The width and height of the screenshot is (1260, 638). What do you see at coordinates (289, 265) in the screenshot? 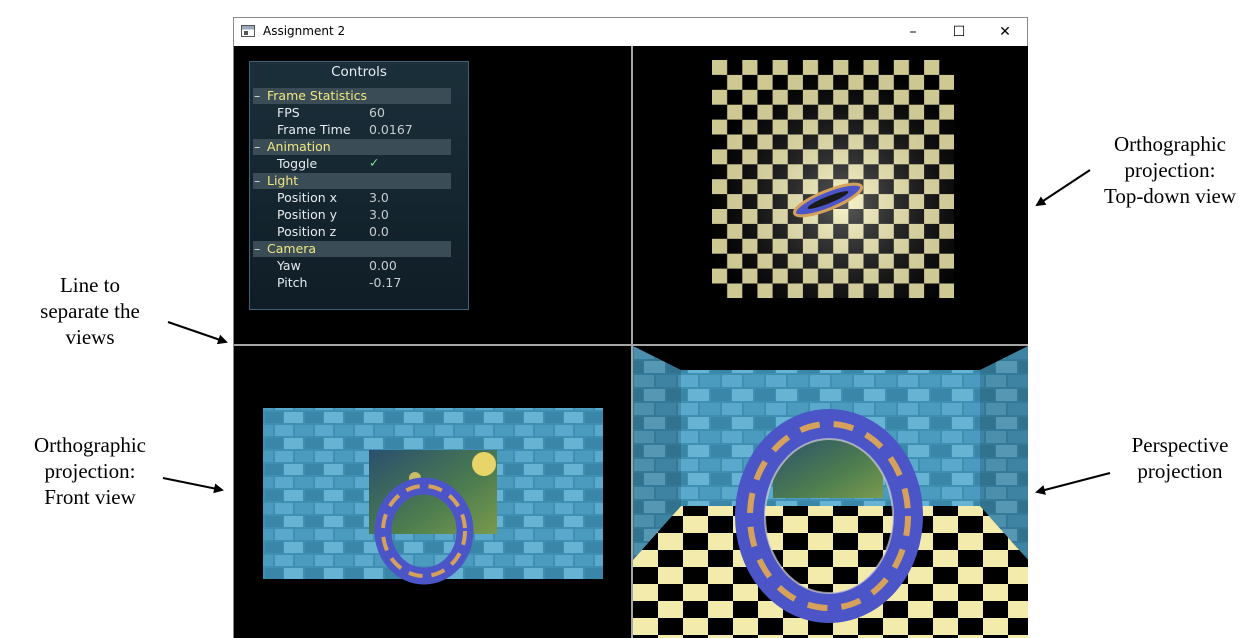
I see `yaw-label: Yaw` at bounding box center [289, 265].